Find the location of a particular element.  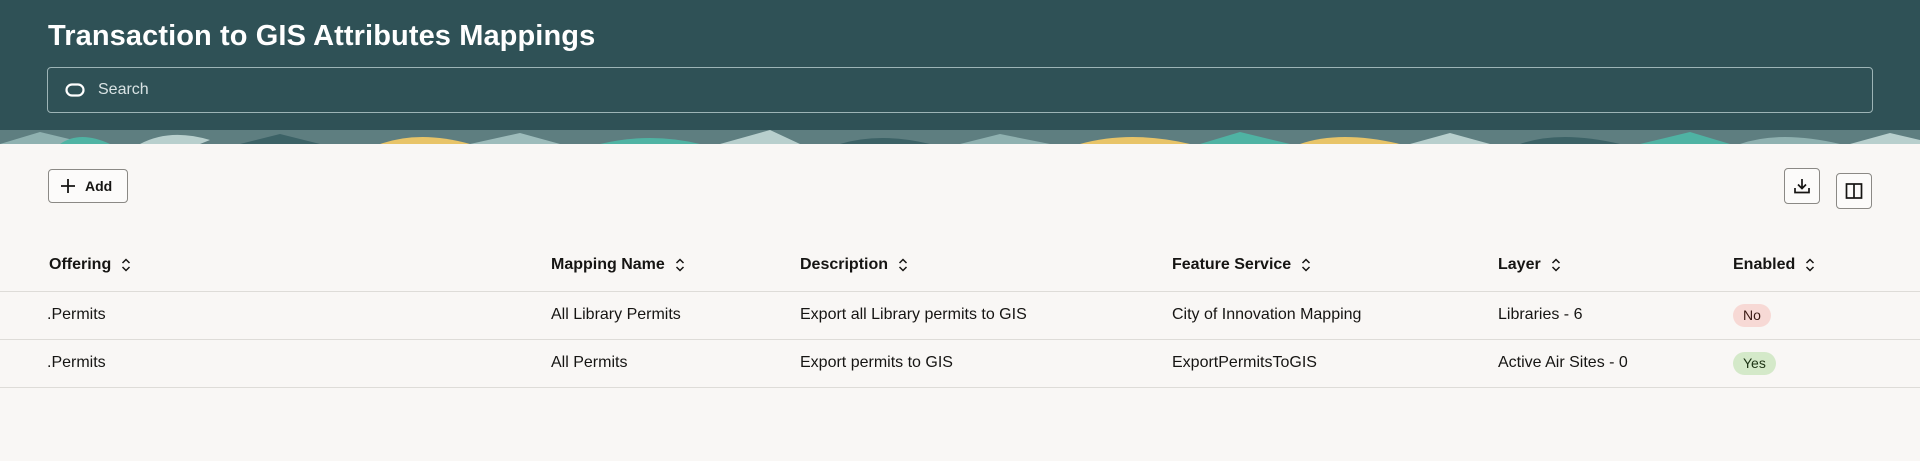

download-icon is located at coordinates (1802, 186).